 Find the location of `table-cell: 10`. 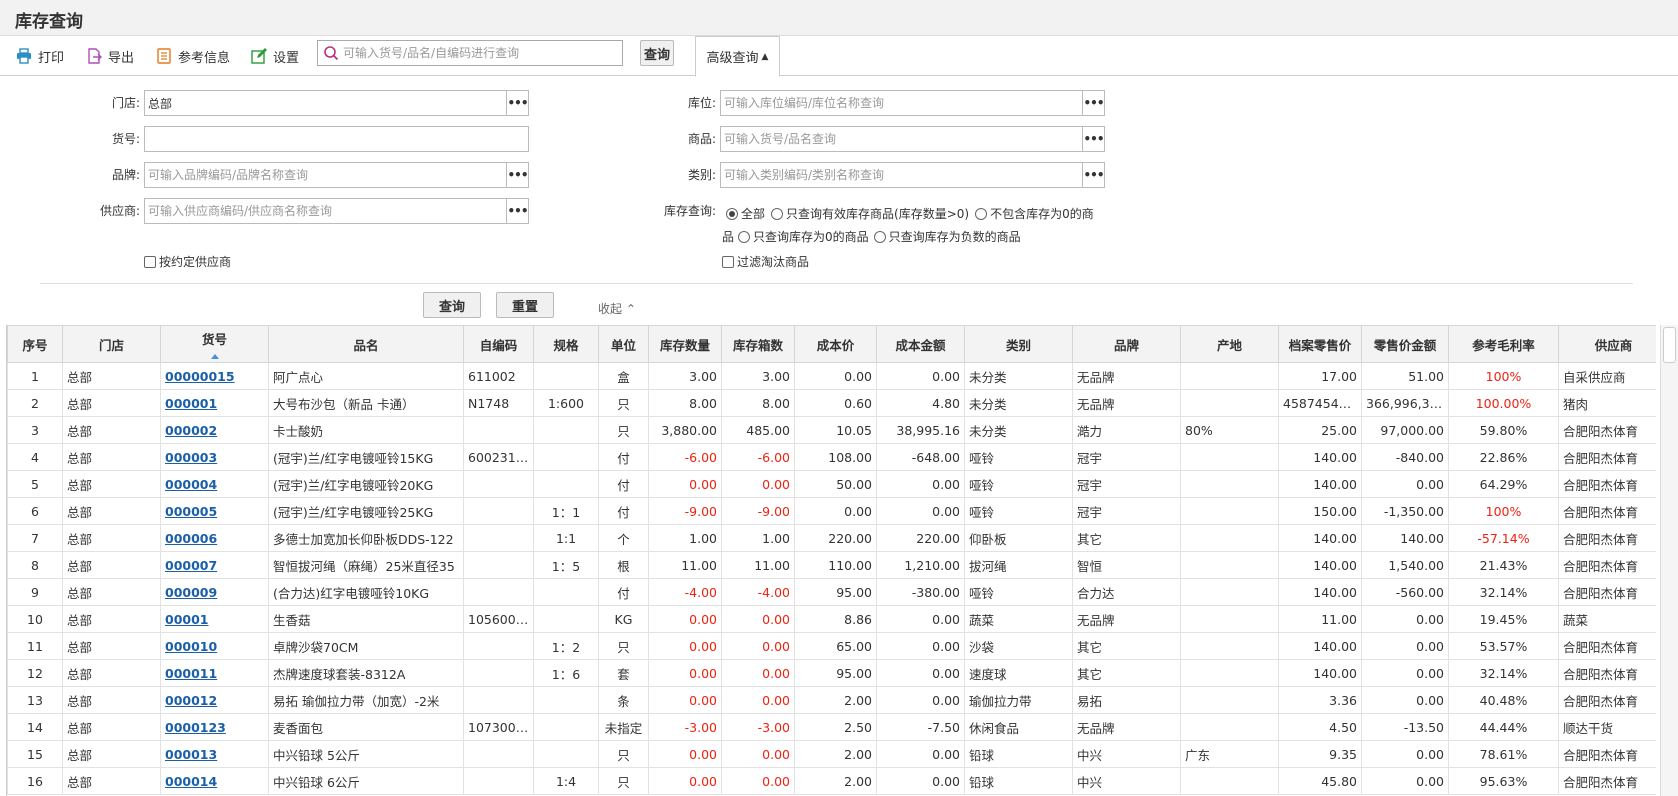

table-cell: 10 is located at coordinates (35, 619).